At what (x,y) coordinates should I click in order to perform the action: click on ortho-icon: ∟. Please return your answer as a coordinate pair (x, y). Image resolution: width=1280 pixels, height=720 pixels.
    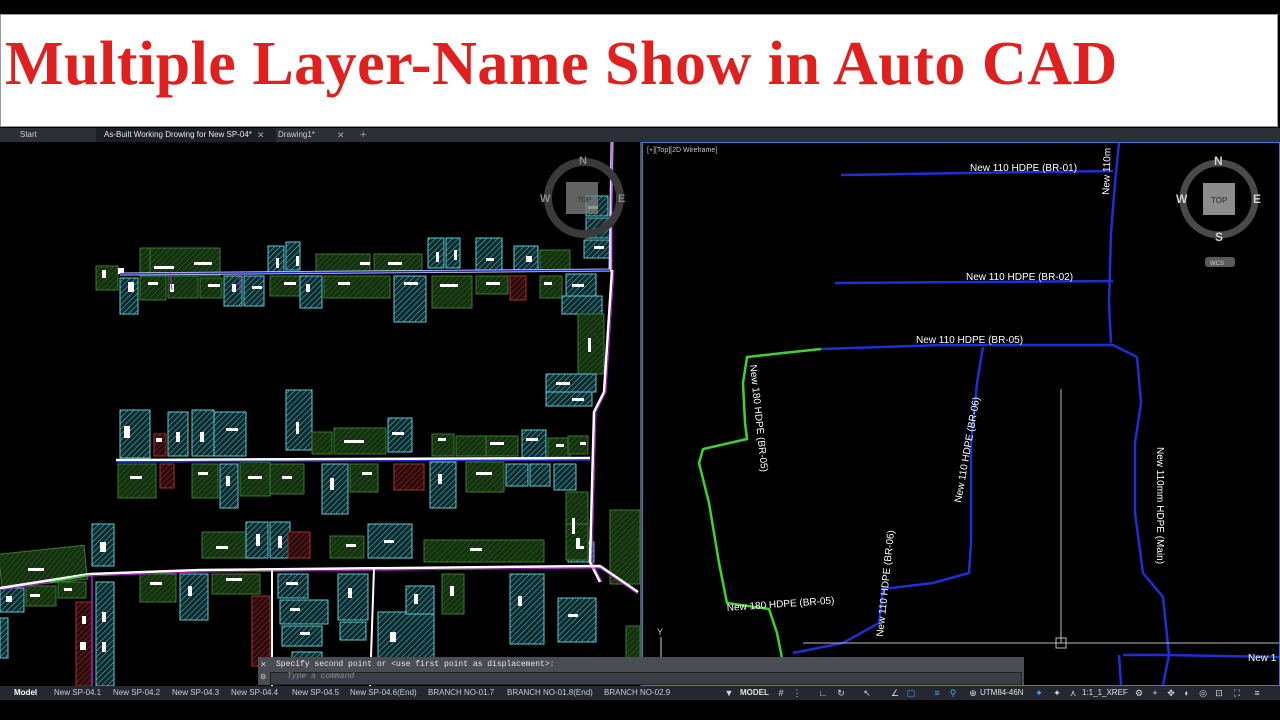
    Looking at the image, I should click on (823, 693).